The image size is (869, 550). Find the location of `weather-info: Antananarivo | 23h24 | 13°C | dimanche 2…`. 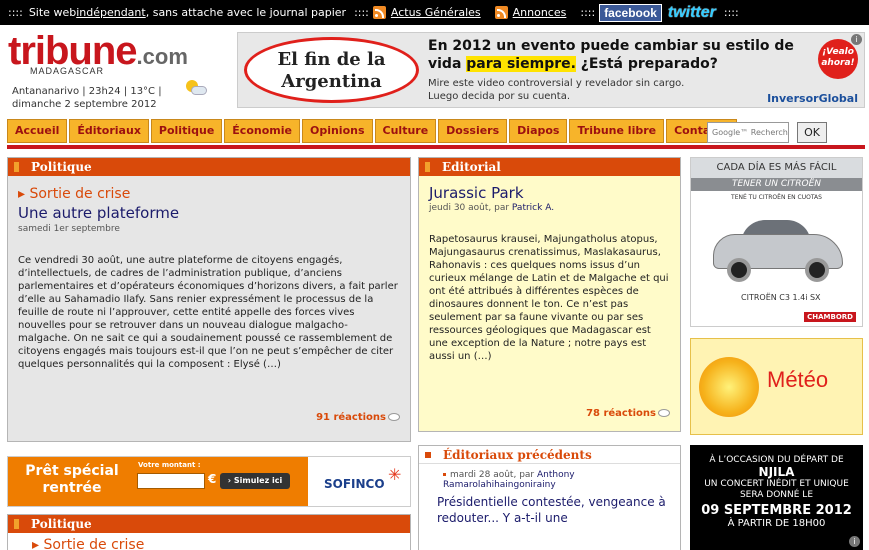

weather-info: Antananarivo | 23h24 | 13°C | dimanche 2… is located at coordinates (112, 98).